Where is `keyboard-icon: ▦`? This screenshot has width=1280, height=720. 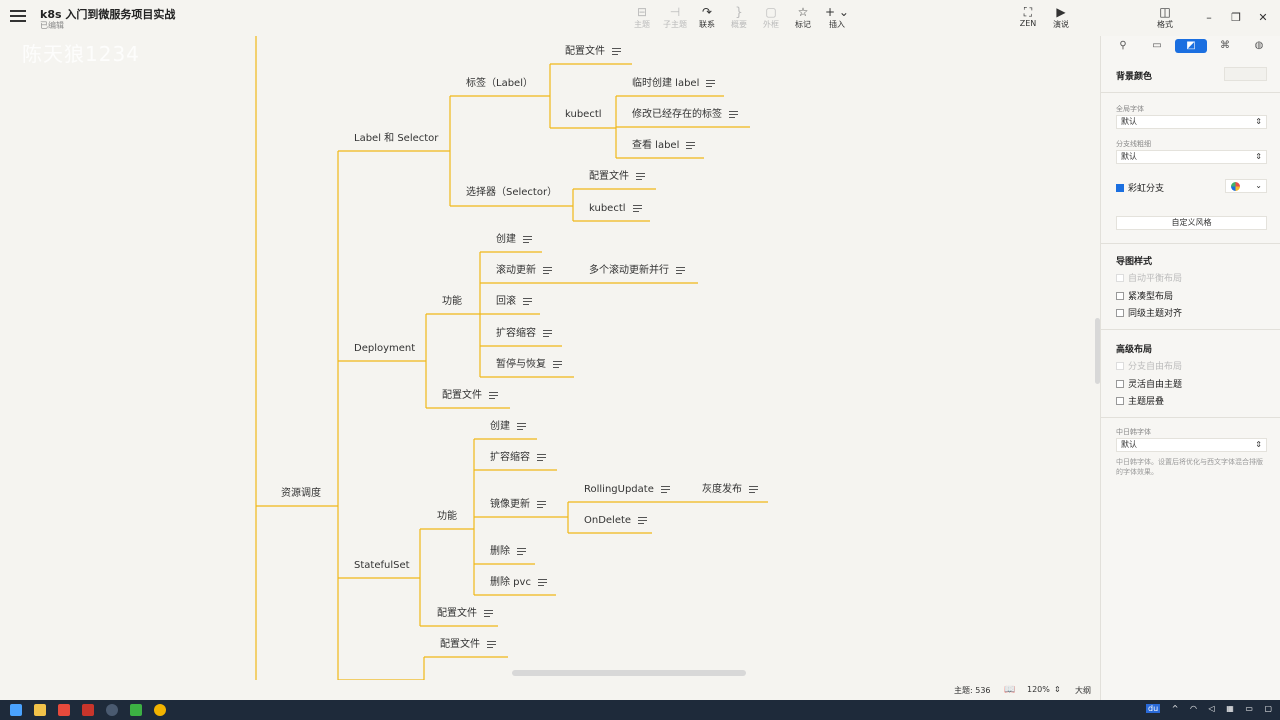 keyboard-icon: ▦ is located at coordinates (1230, 708).